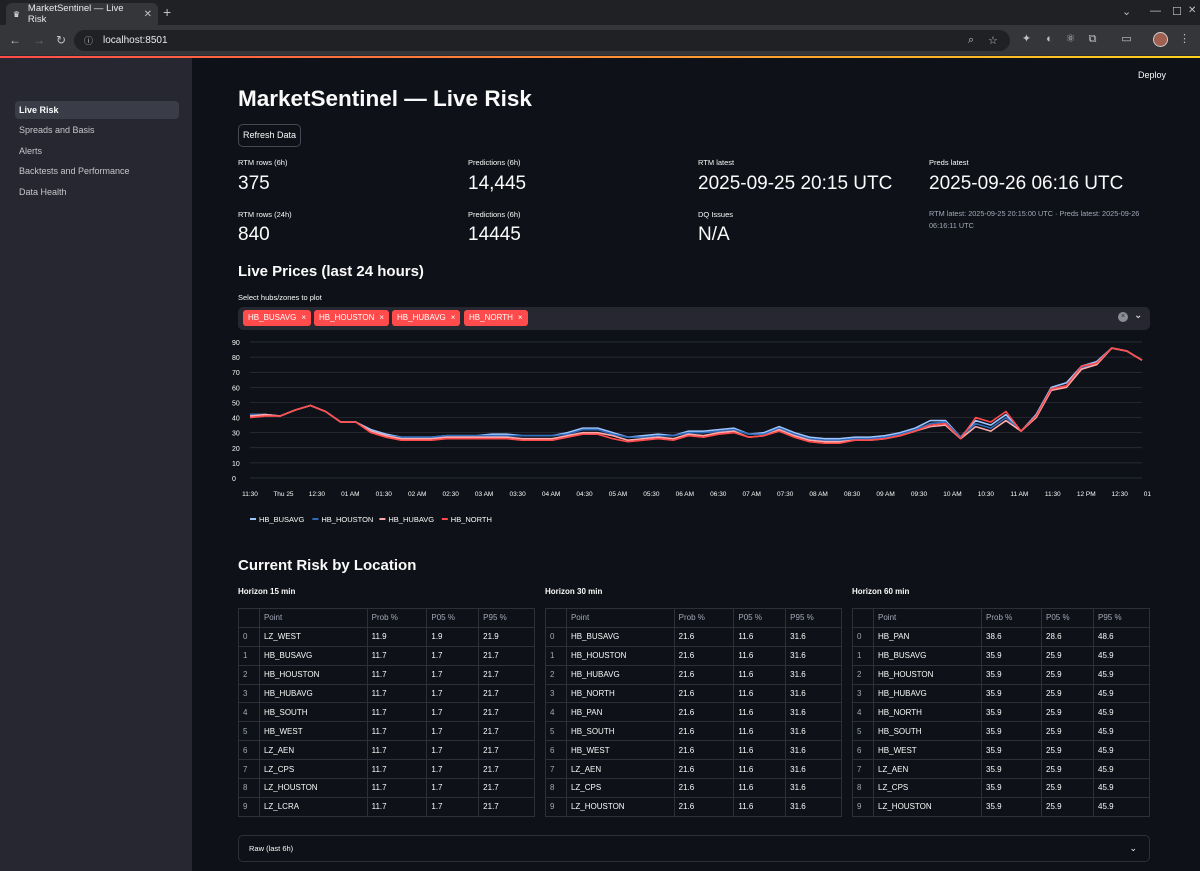  I want to click on bookmark-star-icon: ☆, so click(993, 40).